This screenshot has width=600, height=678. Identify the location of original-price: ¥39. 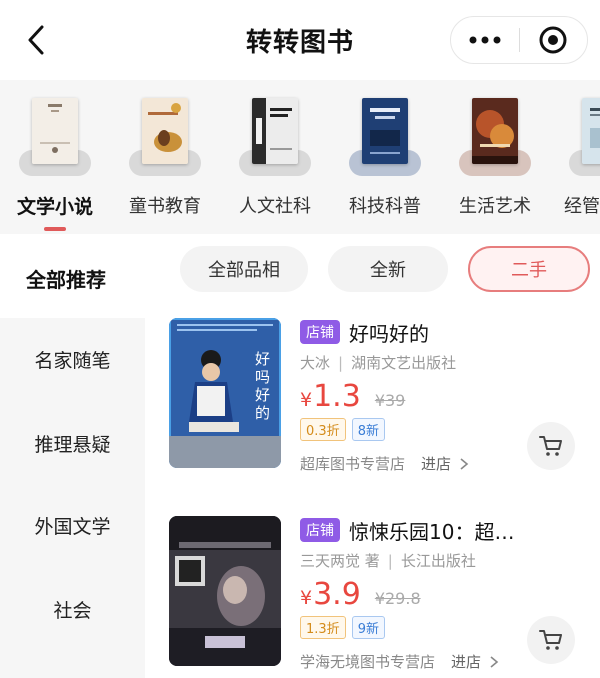
(390, 400).